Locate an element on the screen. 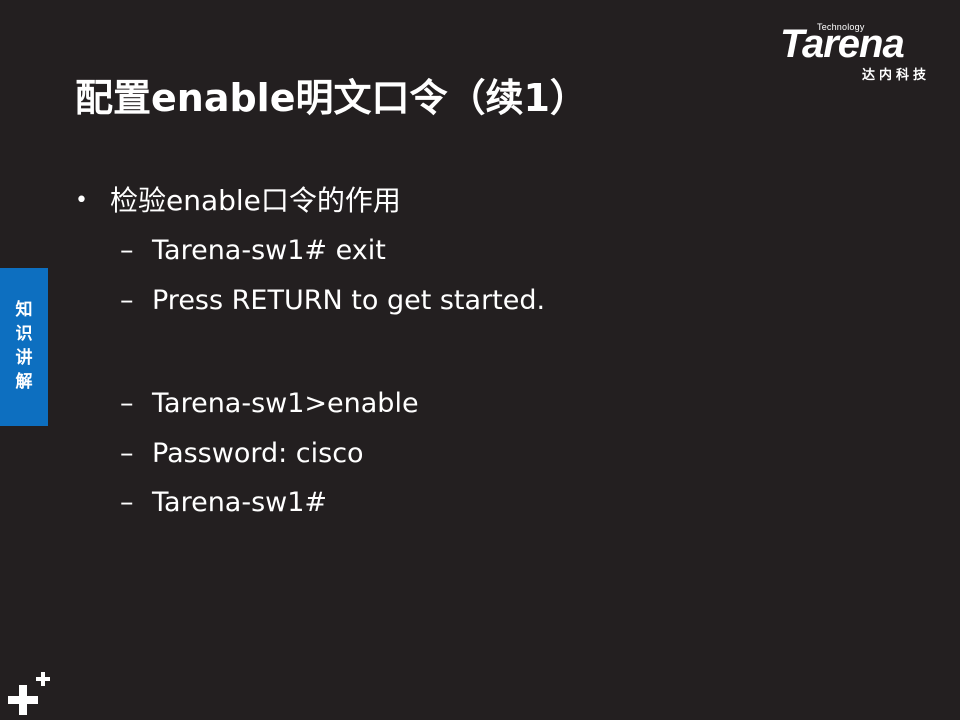  sub-item: – Password: cisco is located at coordinates (485, 454).